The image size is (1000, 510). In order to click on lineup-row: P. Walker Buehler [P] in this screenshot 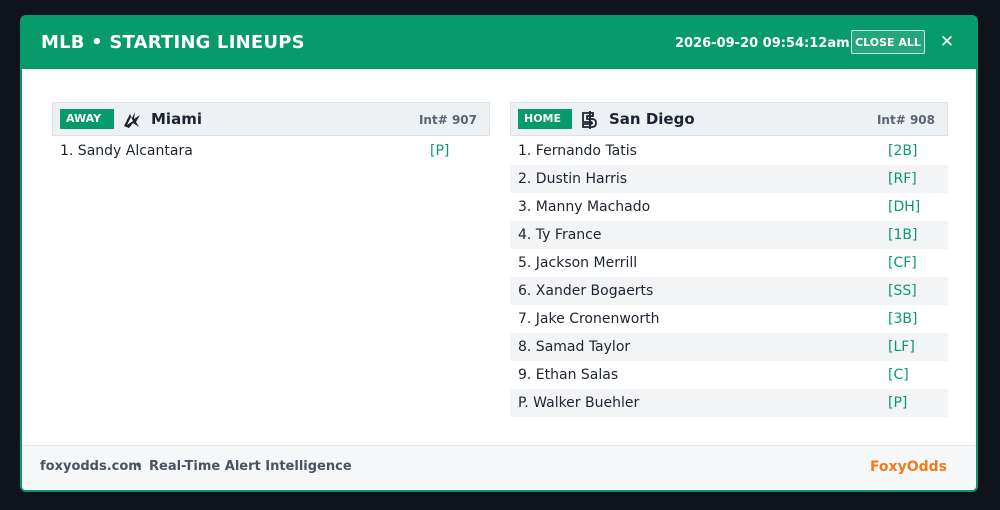, I will do `click(729, 403)`.